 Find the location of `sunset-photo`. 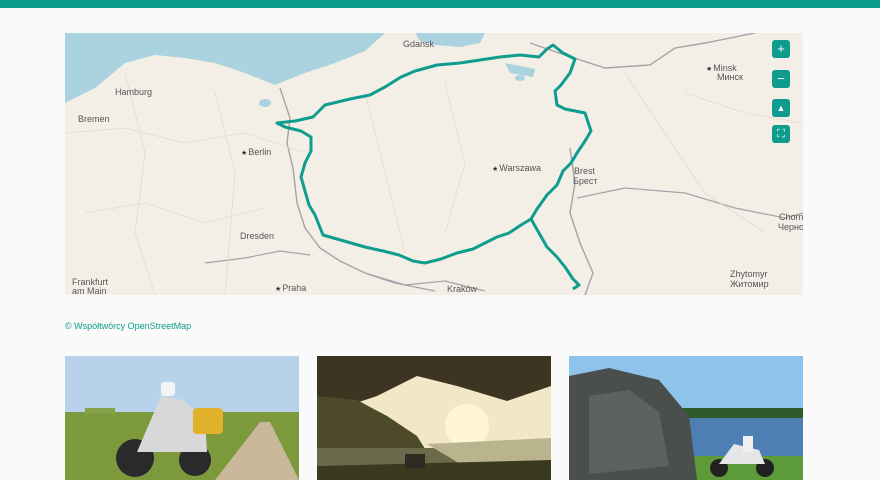

sunset-photo is located at coordinates (434, 418).